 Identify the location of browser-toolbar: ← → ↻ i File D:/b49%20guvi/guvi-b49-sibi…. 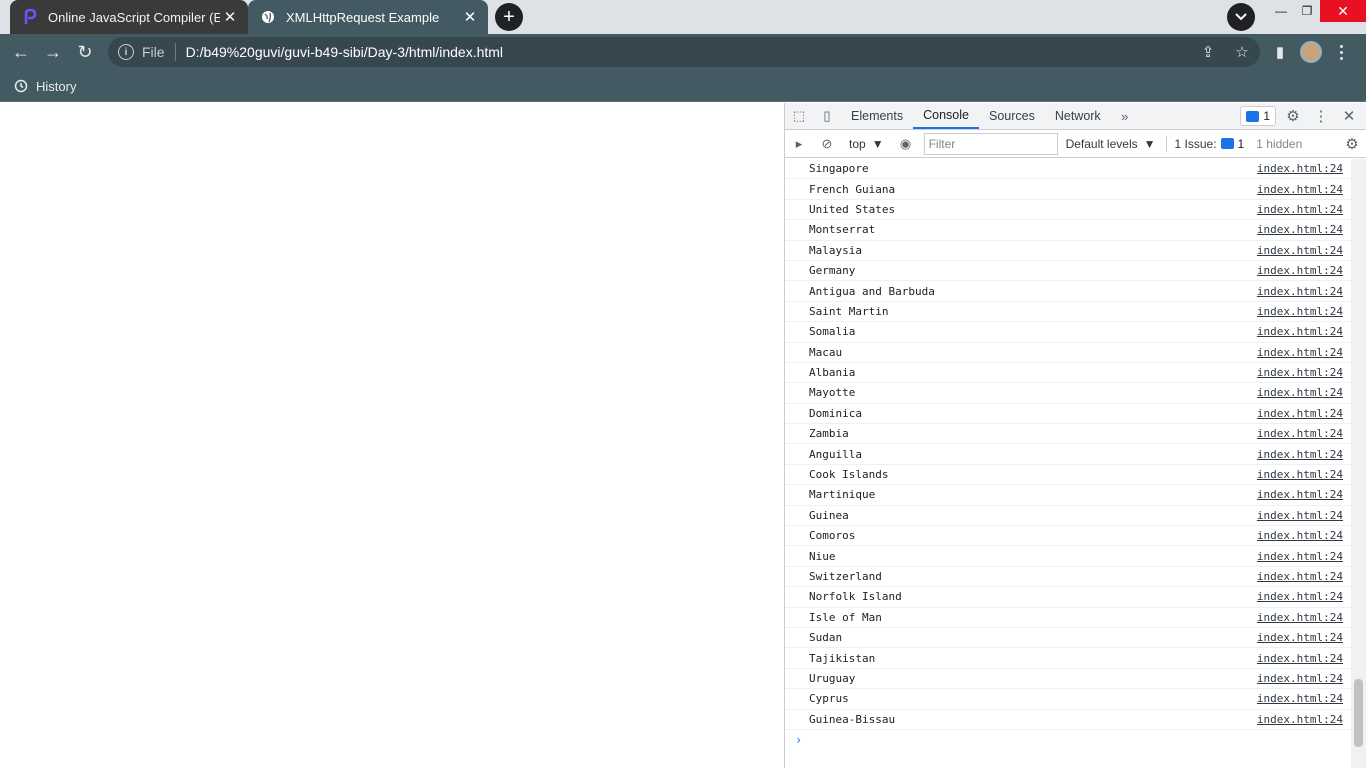
(683, 52).